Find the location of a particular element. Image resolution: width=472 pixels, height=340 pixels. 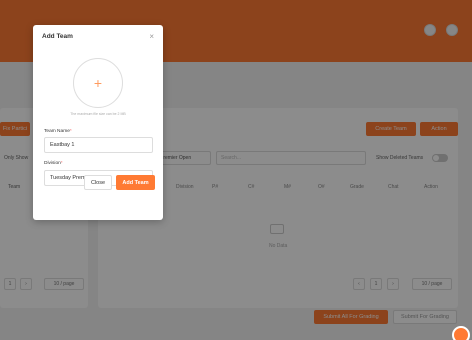

chat-icon is located at coordinates (461, 333).